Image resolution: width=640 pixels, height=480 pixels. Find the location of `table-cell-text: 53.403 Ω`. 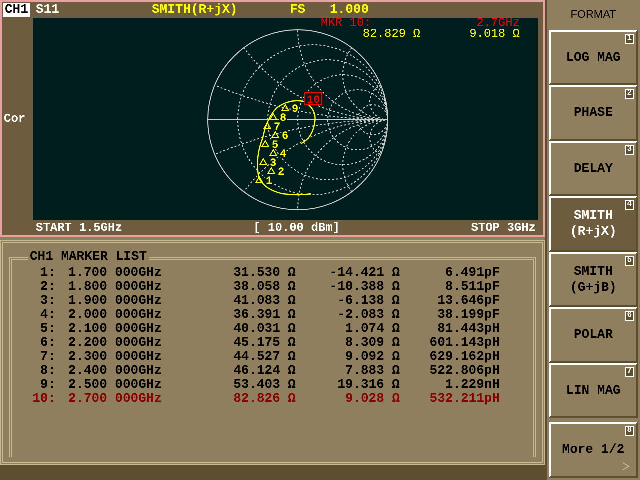

table-cell-text: 53.403 Ω is located at coordinates (264, 385).